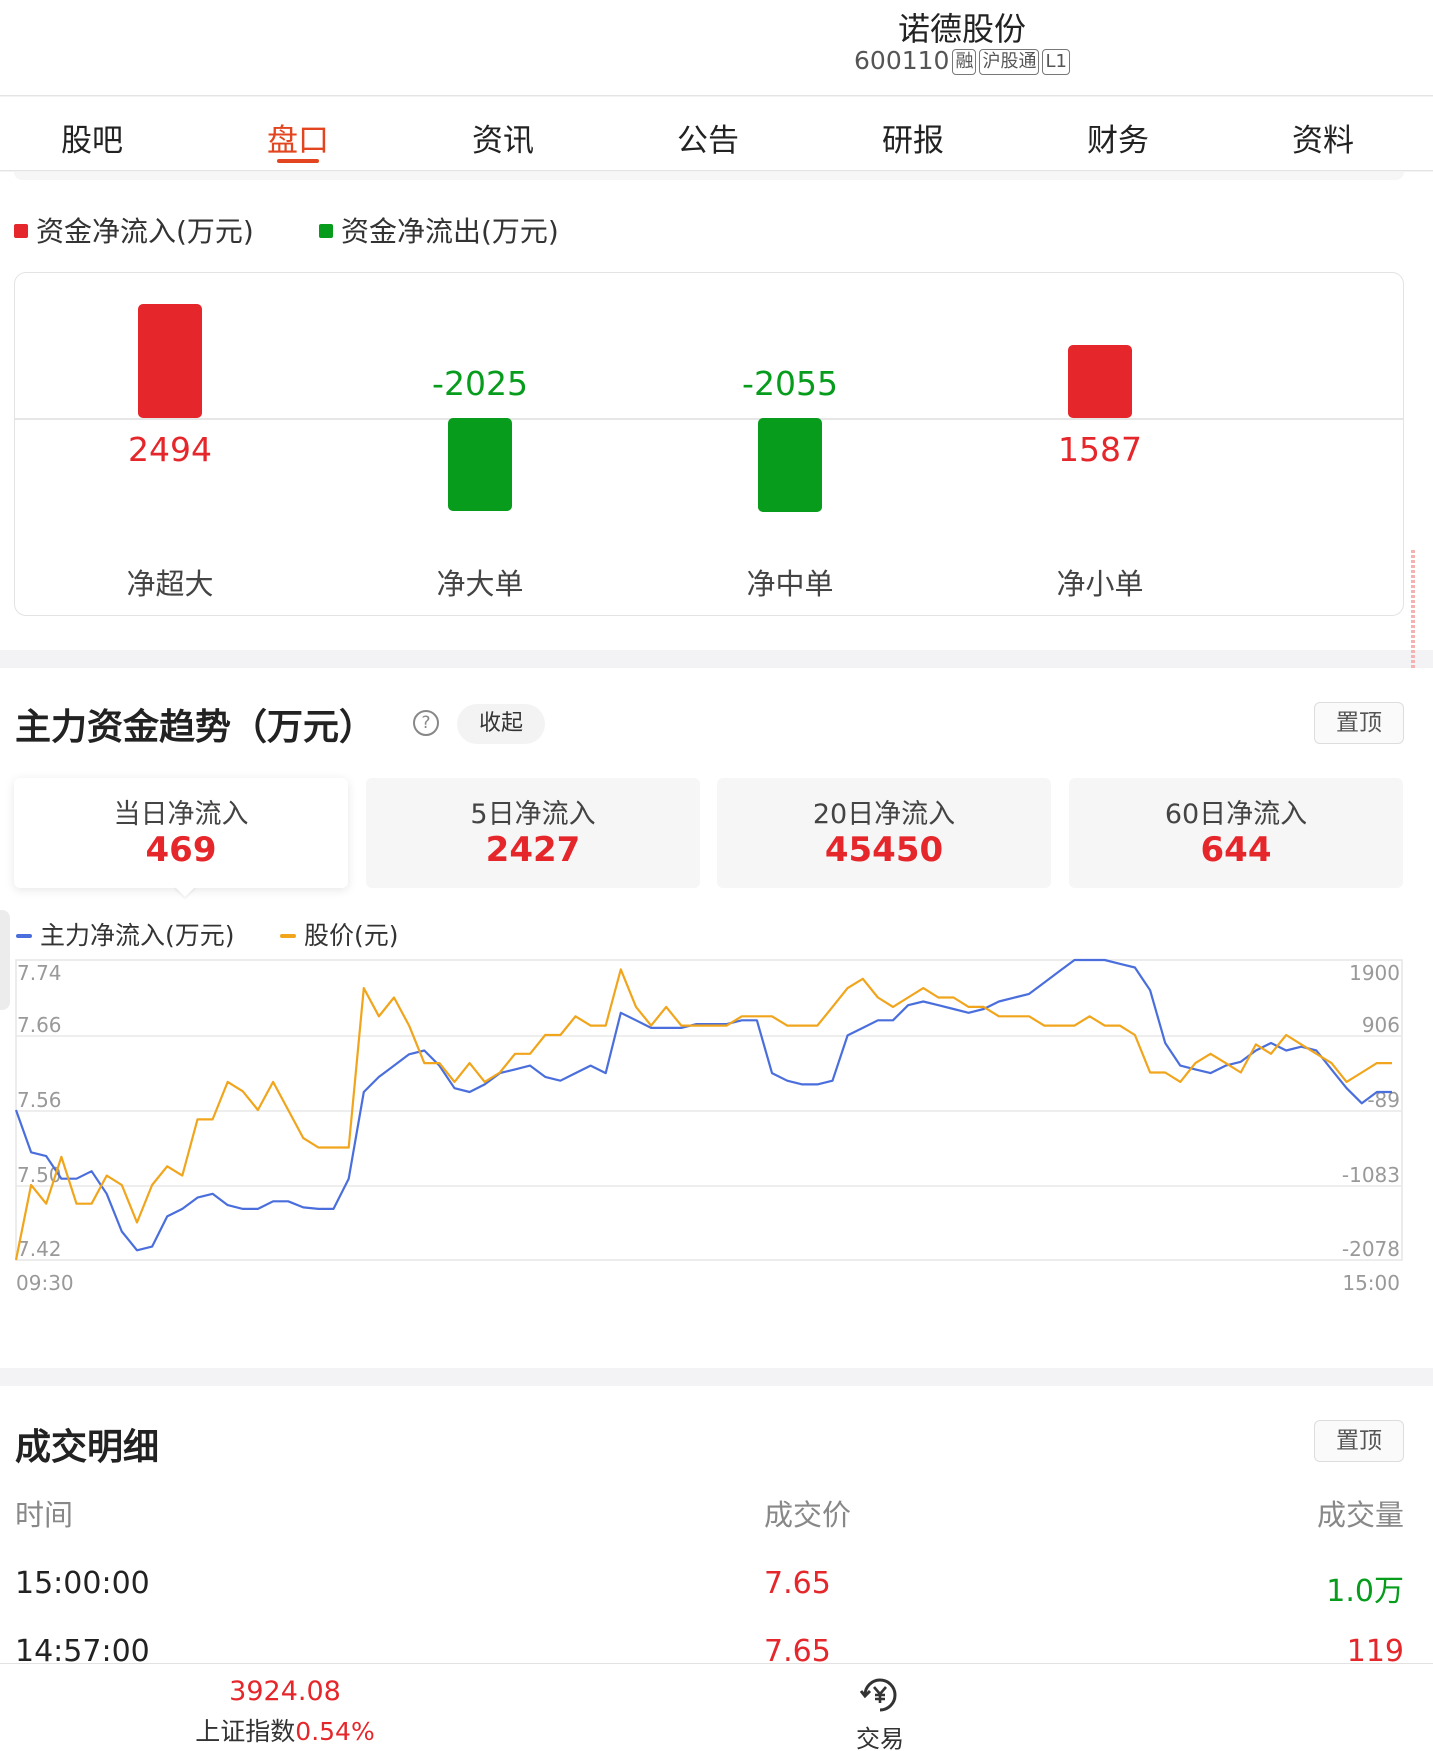  What do you see at coordinates (1413, 610) in the screenshot?
I see `side-sparkle-decoration` at bounding box center [1413, 610].